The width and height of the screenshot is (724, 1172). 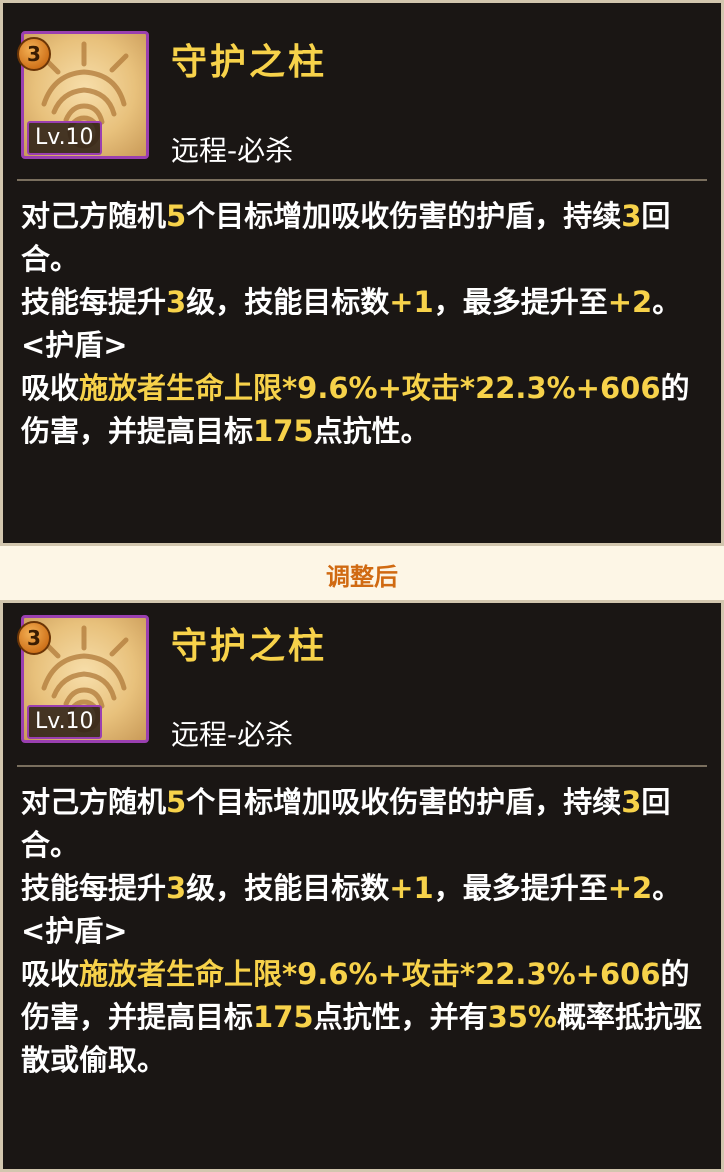 I want to click on section-label-adjusted: 调整后, so click(x=362, y=576).